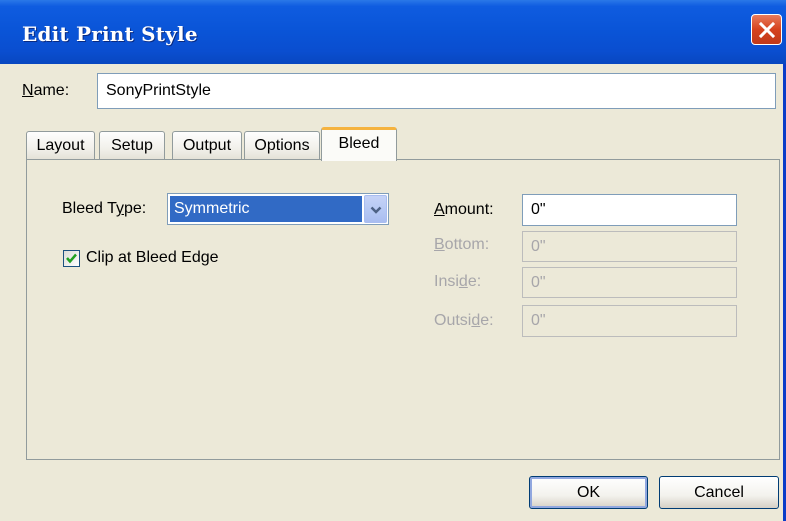 The height and width of the screenshot is (521, 786). I want to click on bleed-type-select: Symmetric, so click(278, 209).